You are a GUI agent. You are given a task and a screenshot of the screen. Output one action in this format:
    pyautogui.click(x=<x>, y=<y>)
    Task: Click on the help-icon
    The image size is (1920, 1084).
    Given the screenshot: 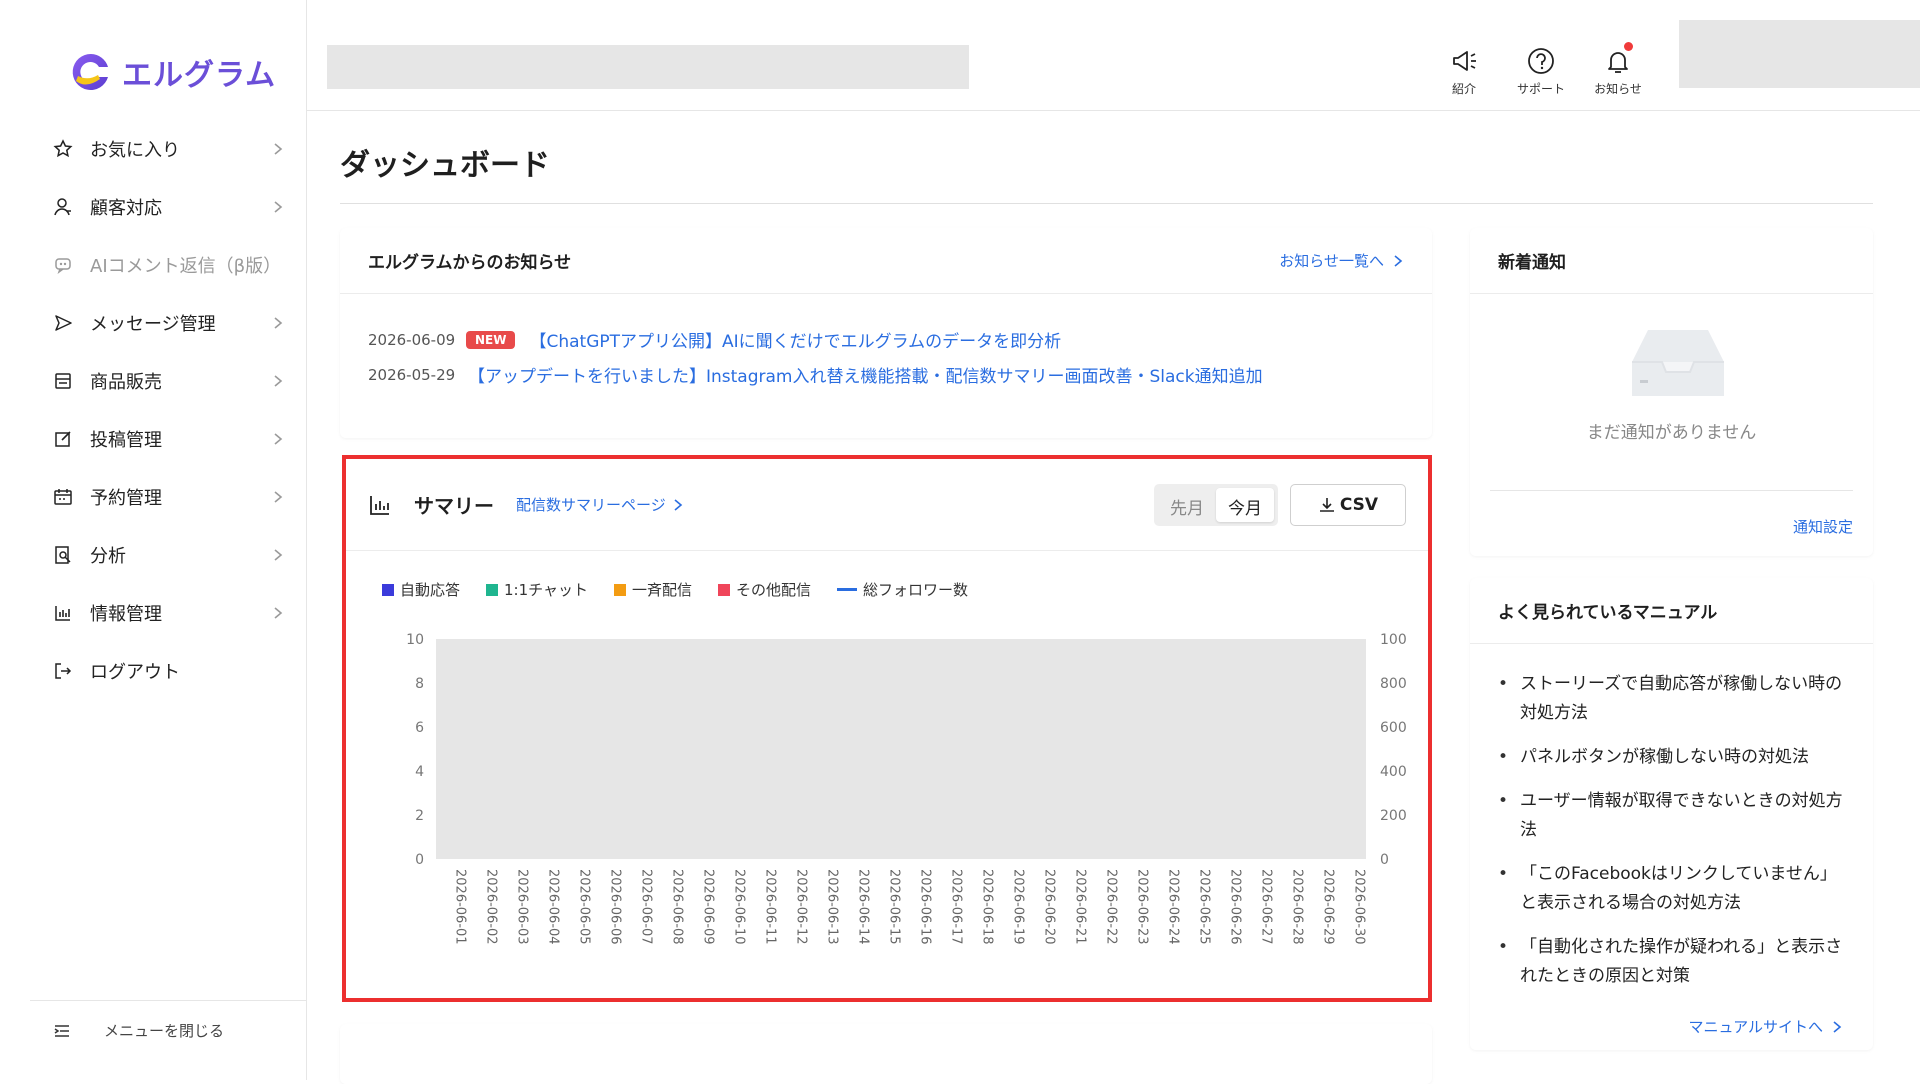 What is the action you would take?
    pyautogui.click(x=1541, y=61)
    